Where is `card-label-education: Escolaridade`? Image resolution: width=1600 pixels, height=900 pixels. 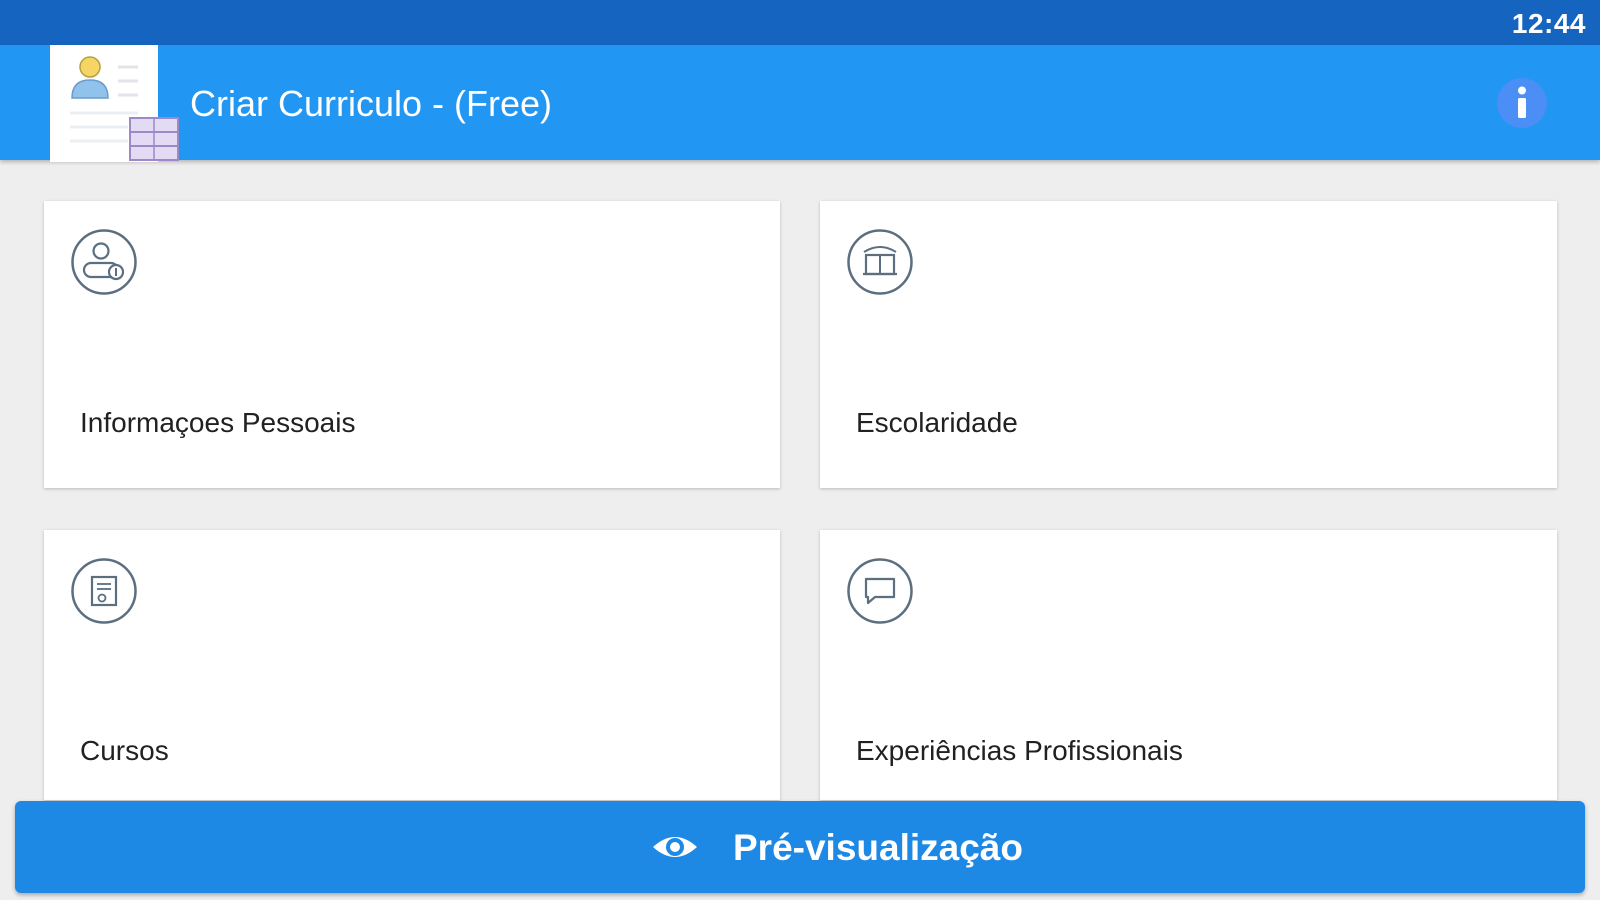
card-label-education: Escolaridade is located at coordinates (937, 422).